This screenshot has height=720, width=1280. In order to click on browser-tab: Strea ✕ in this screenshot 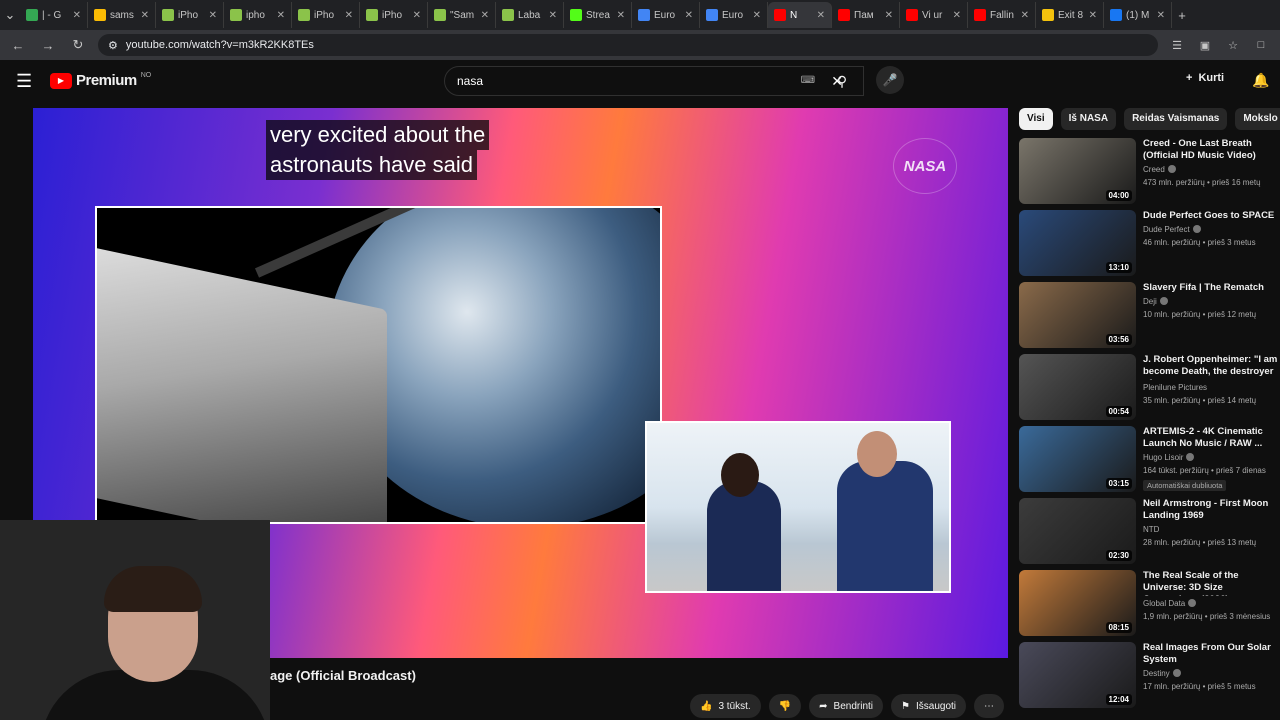, I will do `click(598, 15)`.